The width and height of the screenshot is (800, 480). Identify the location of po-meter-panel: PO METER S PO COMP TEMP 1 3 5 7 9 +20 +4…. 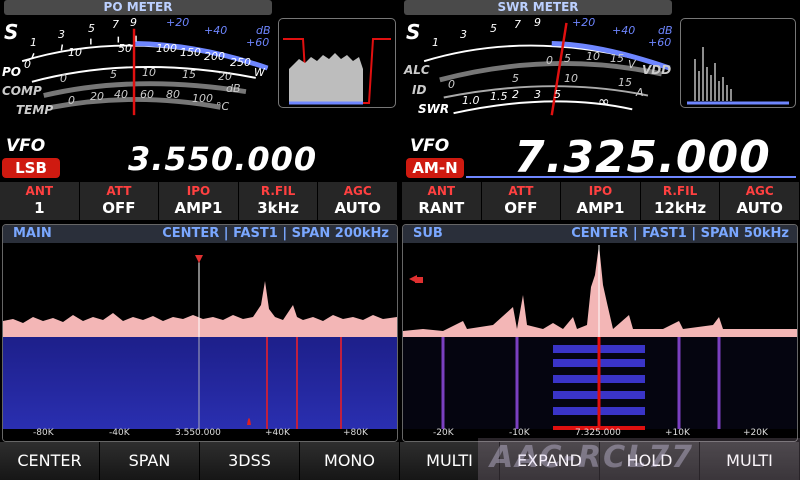
(200, 65).